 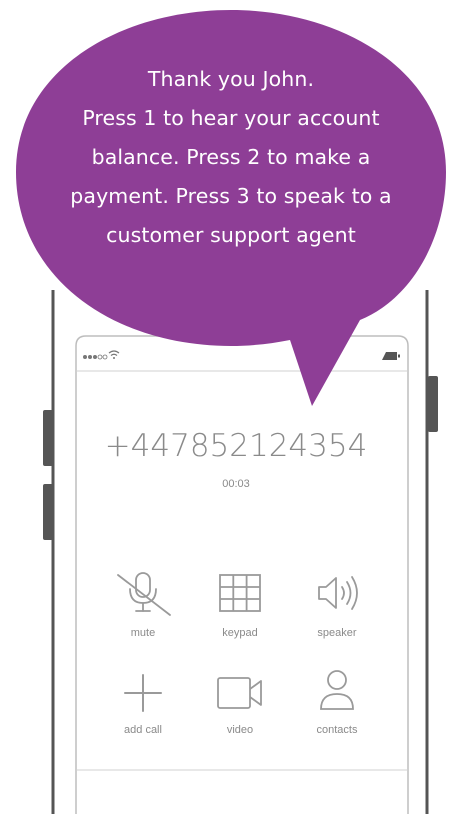 I want to click on keypad-label: keypad, so click(x=240, y=633).